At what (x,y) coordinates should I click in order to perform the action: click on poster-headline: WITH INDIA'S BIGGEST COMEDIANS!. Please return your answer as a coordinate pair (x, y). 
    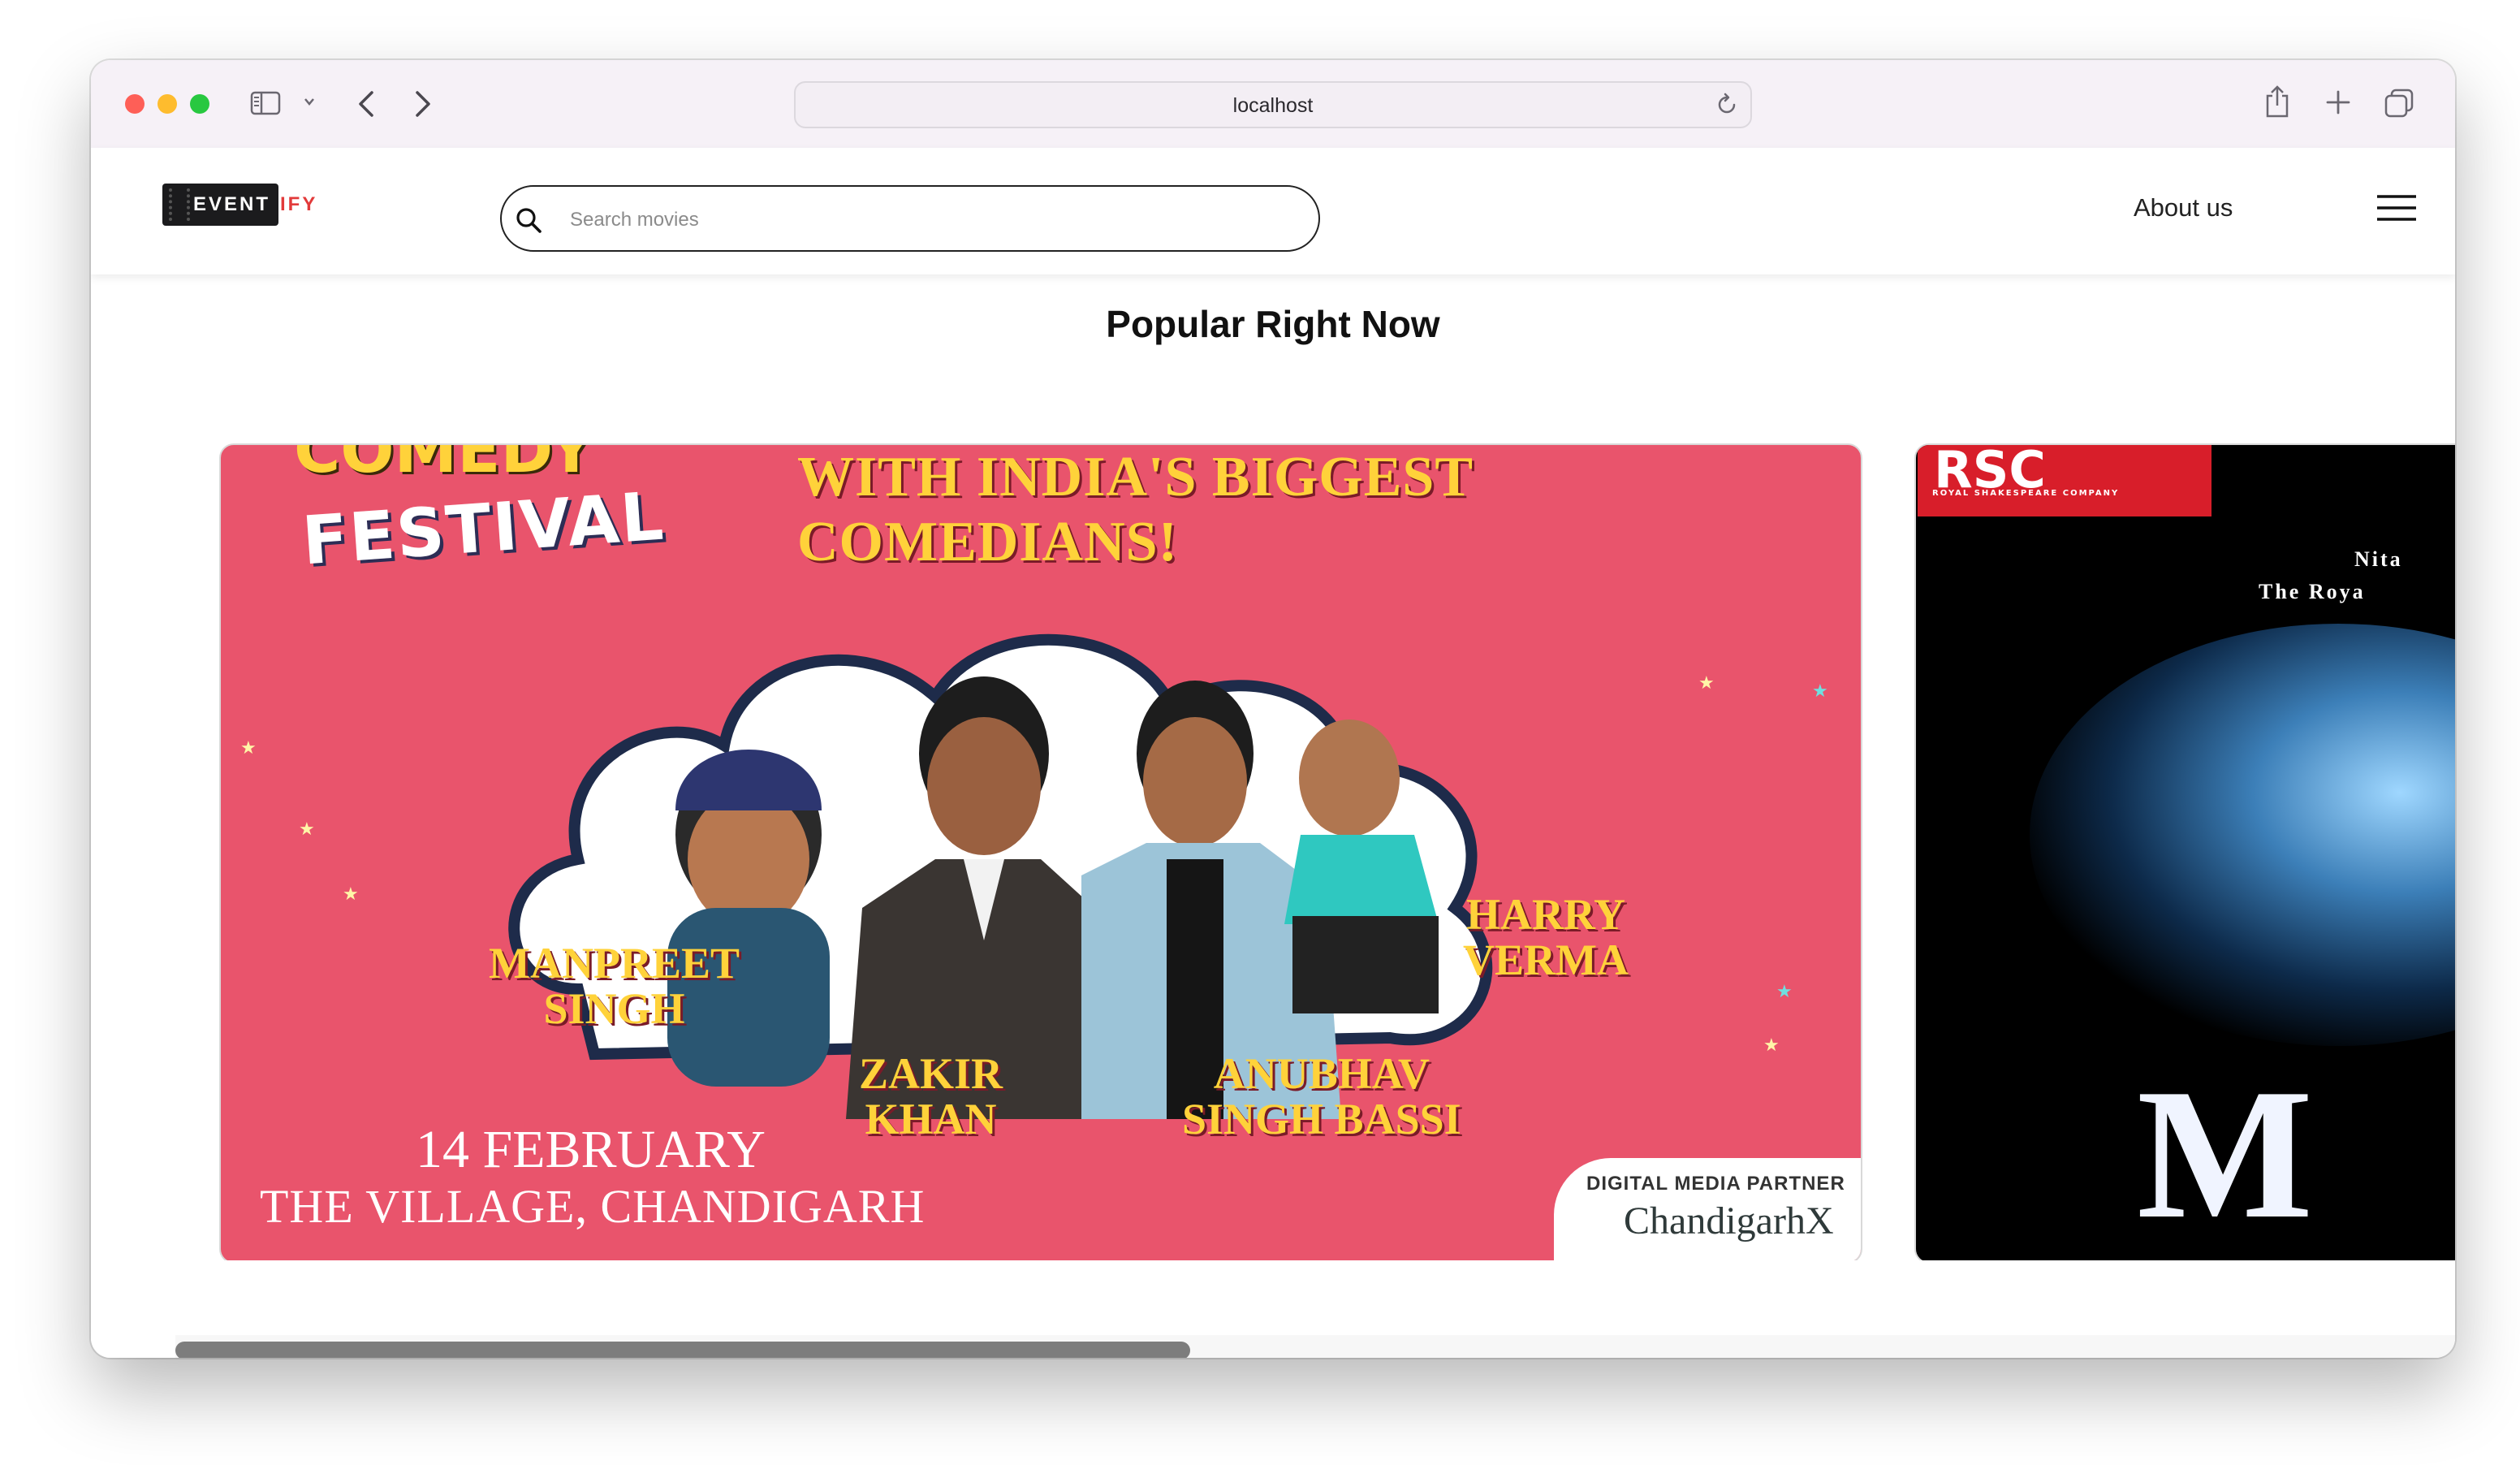
    Looking at the image, I should click on (1135, 509).